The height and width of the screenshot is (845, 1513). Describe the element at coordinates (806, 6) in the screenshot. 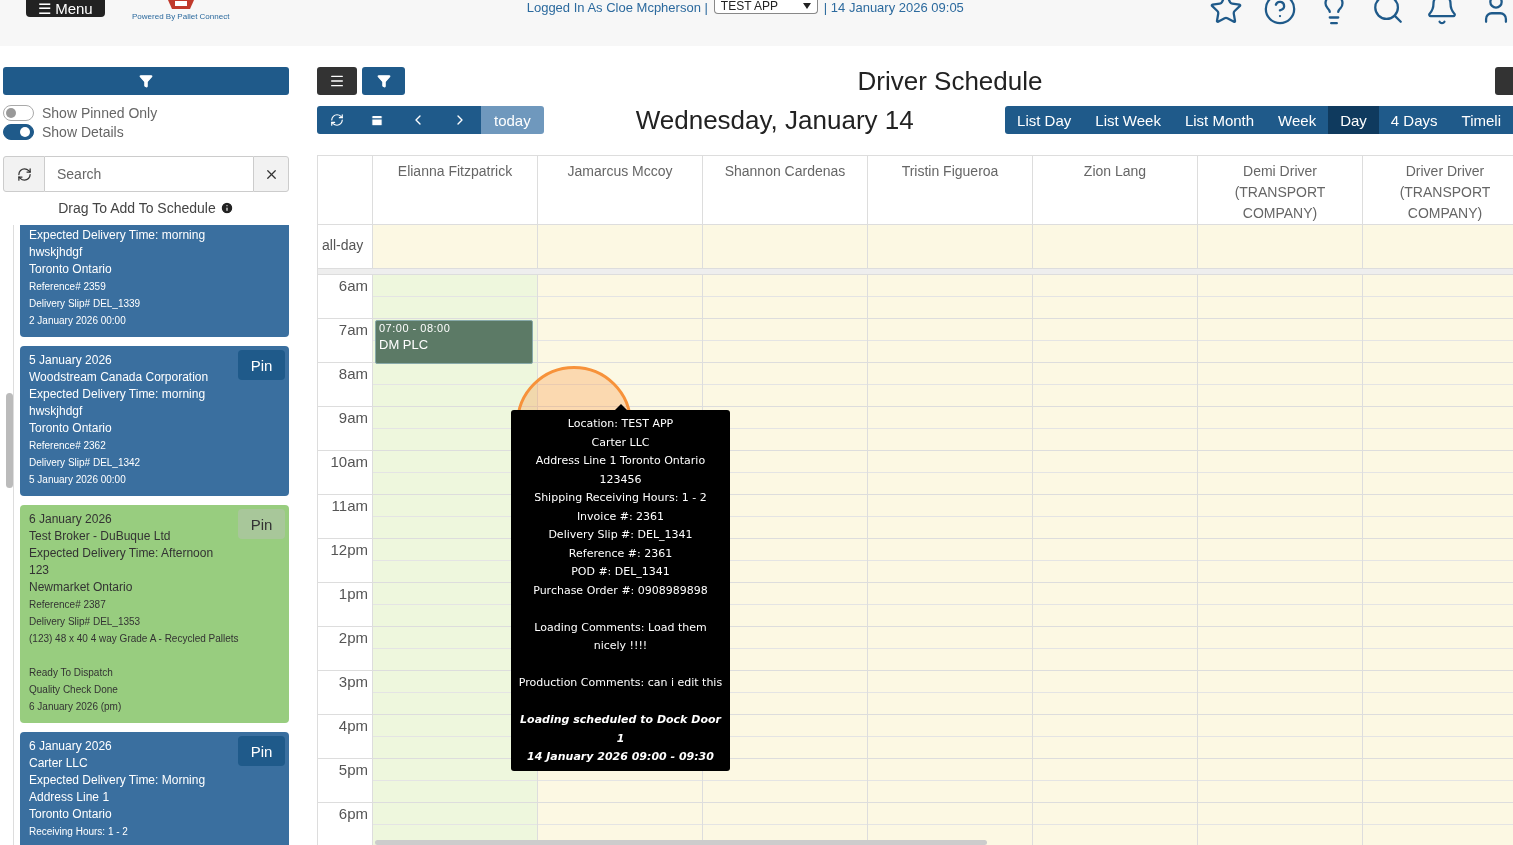

I see `caret-icon` at that location.